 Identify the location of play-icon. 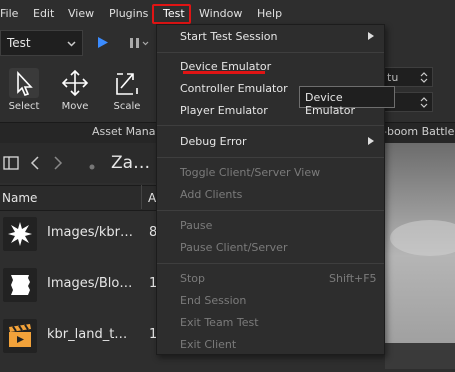
(103, 42).